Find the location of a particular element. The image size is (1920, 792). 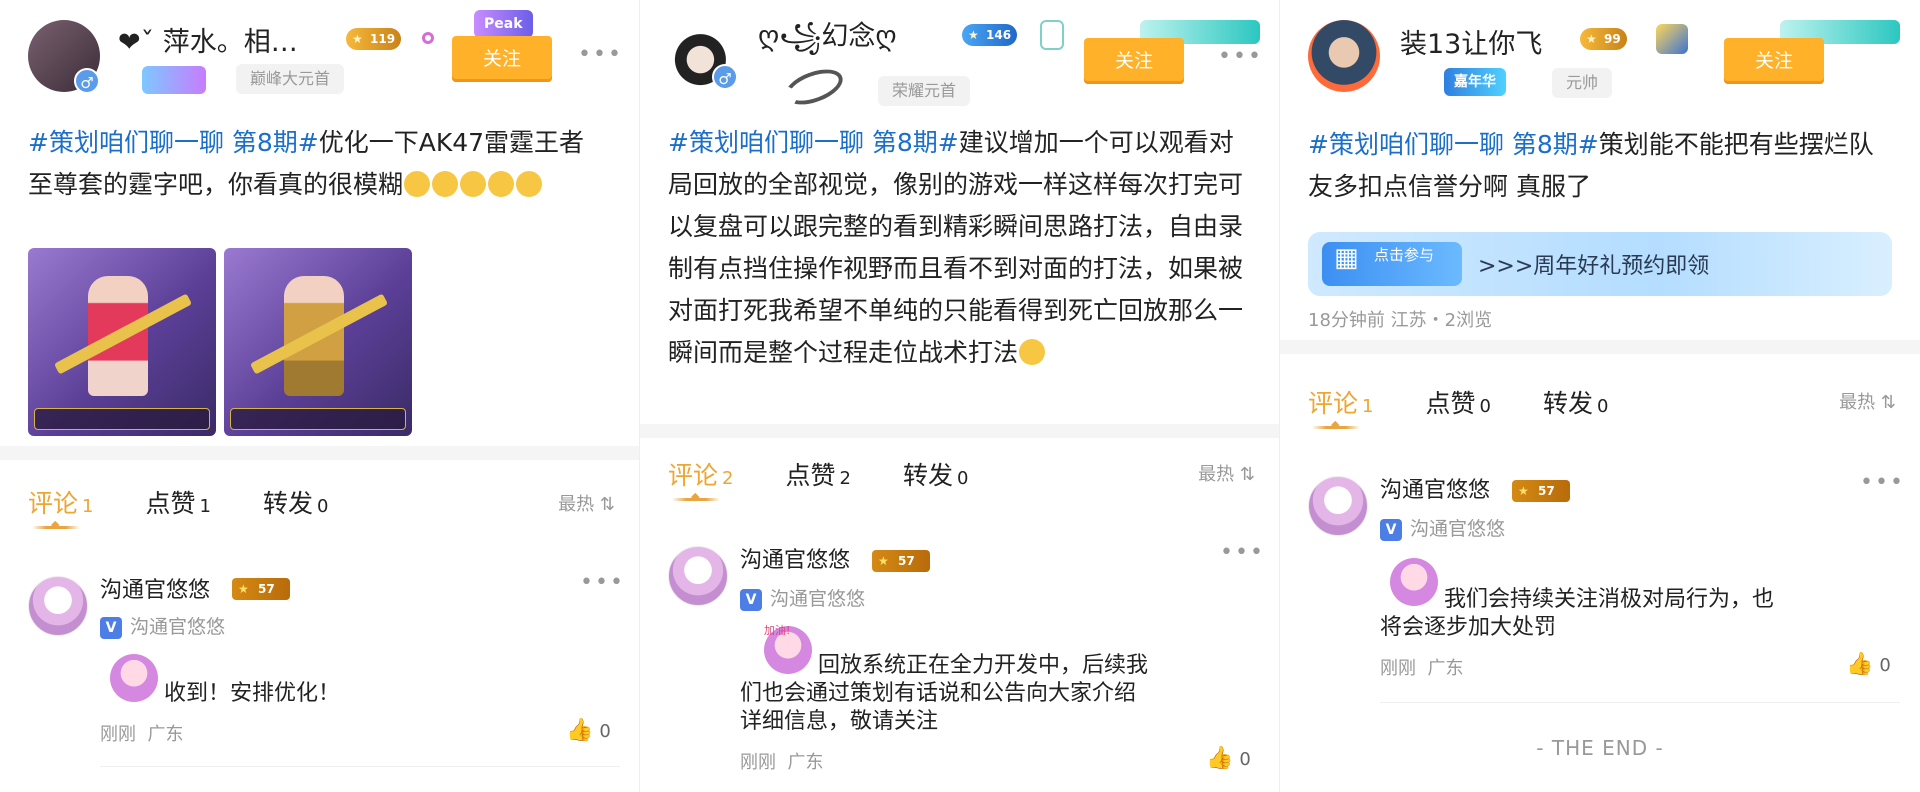

avatar is located at coordinates (1344, 56).